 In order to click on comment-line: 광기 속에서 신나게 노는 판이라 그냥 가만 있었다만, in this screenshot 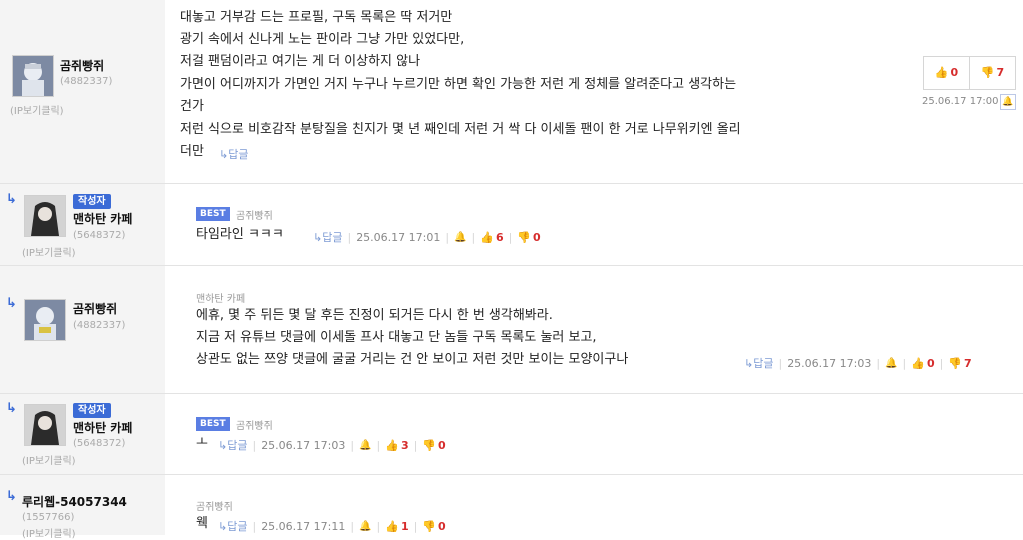, I will do `click(322, 39)`.